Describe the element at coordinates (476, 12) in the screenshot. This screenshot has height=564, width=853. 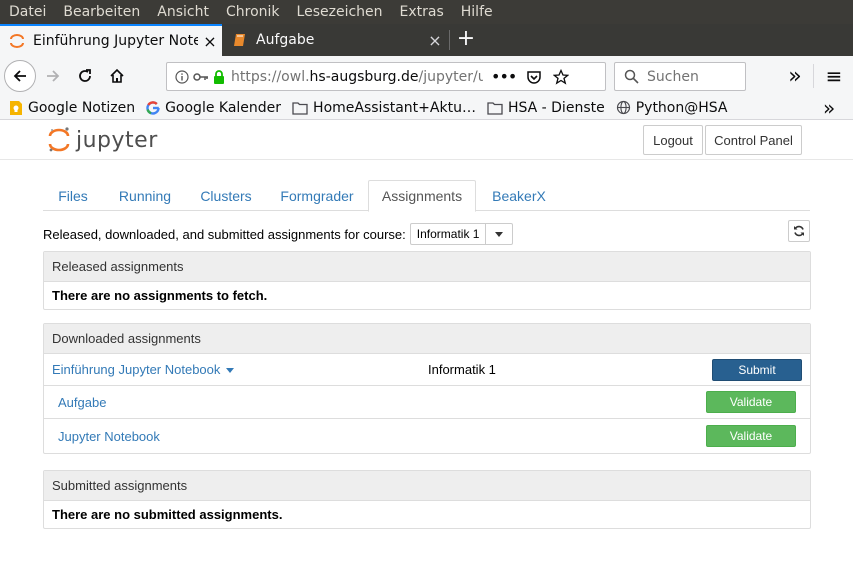
I see `menu-hilfe: Hilfe` at that location.